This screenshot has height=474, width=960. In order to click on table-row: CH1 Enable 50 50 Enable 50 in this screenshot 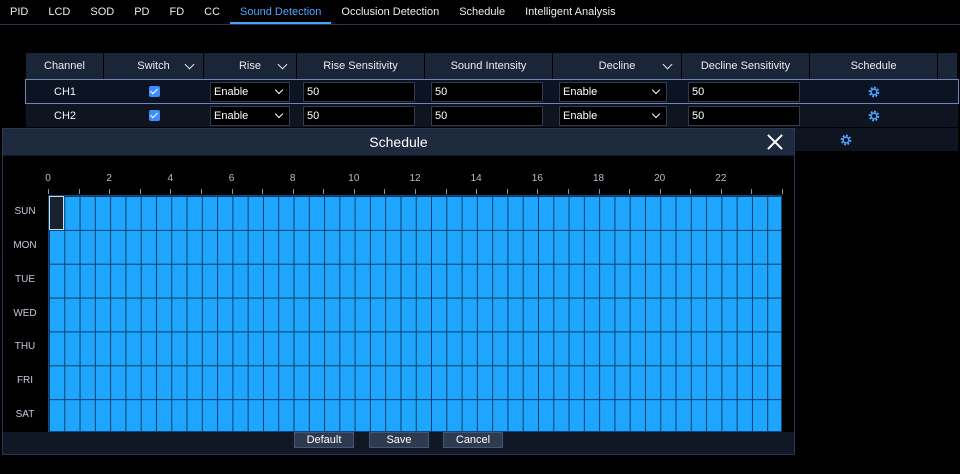, I will do `click(492, 91)`.